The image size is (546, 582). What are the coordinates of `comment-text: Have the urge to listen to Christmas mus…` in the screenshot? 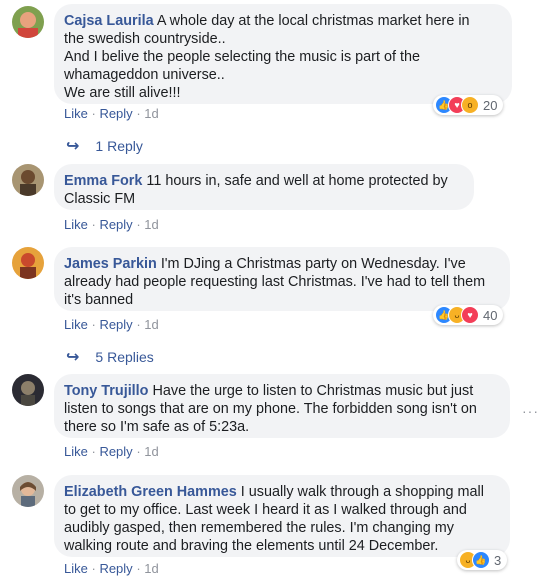 It's located at (313, 391).